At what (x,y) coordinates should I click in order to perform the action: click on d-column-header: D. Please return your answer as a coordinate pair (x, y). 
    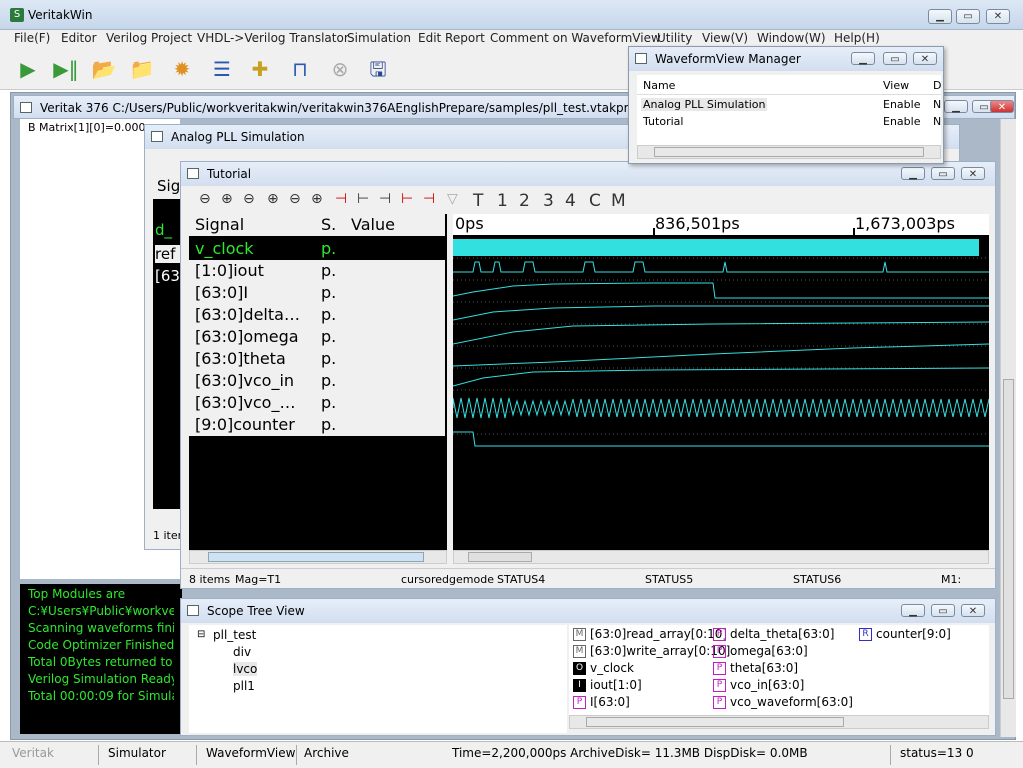
    Looking at the image, I should click on (937, 85).